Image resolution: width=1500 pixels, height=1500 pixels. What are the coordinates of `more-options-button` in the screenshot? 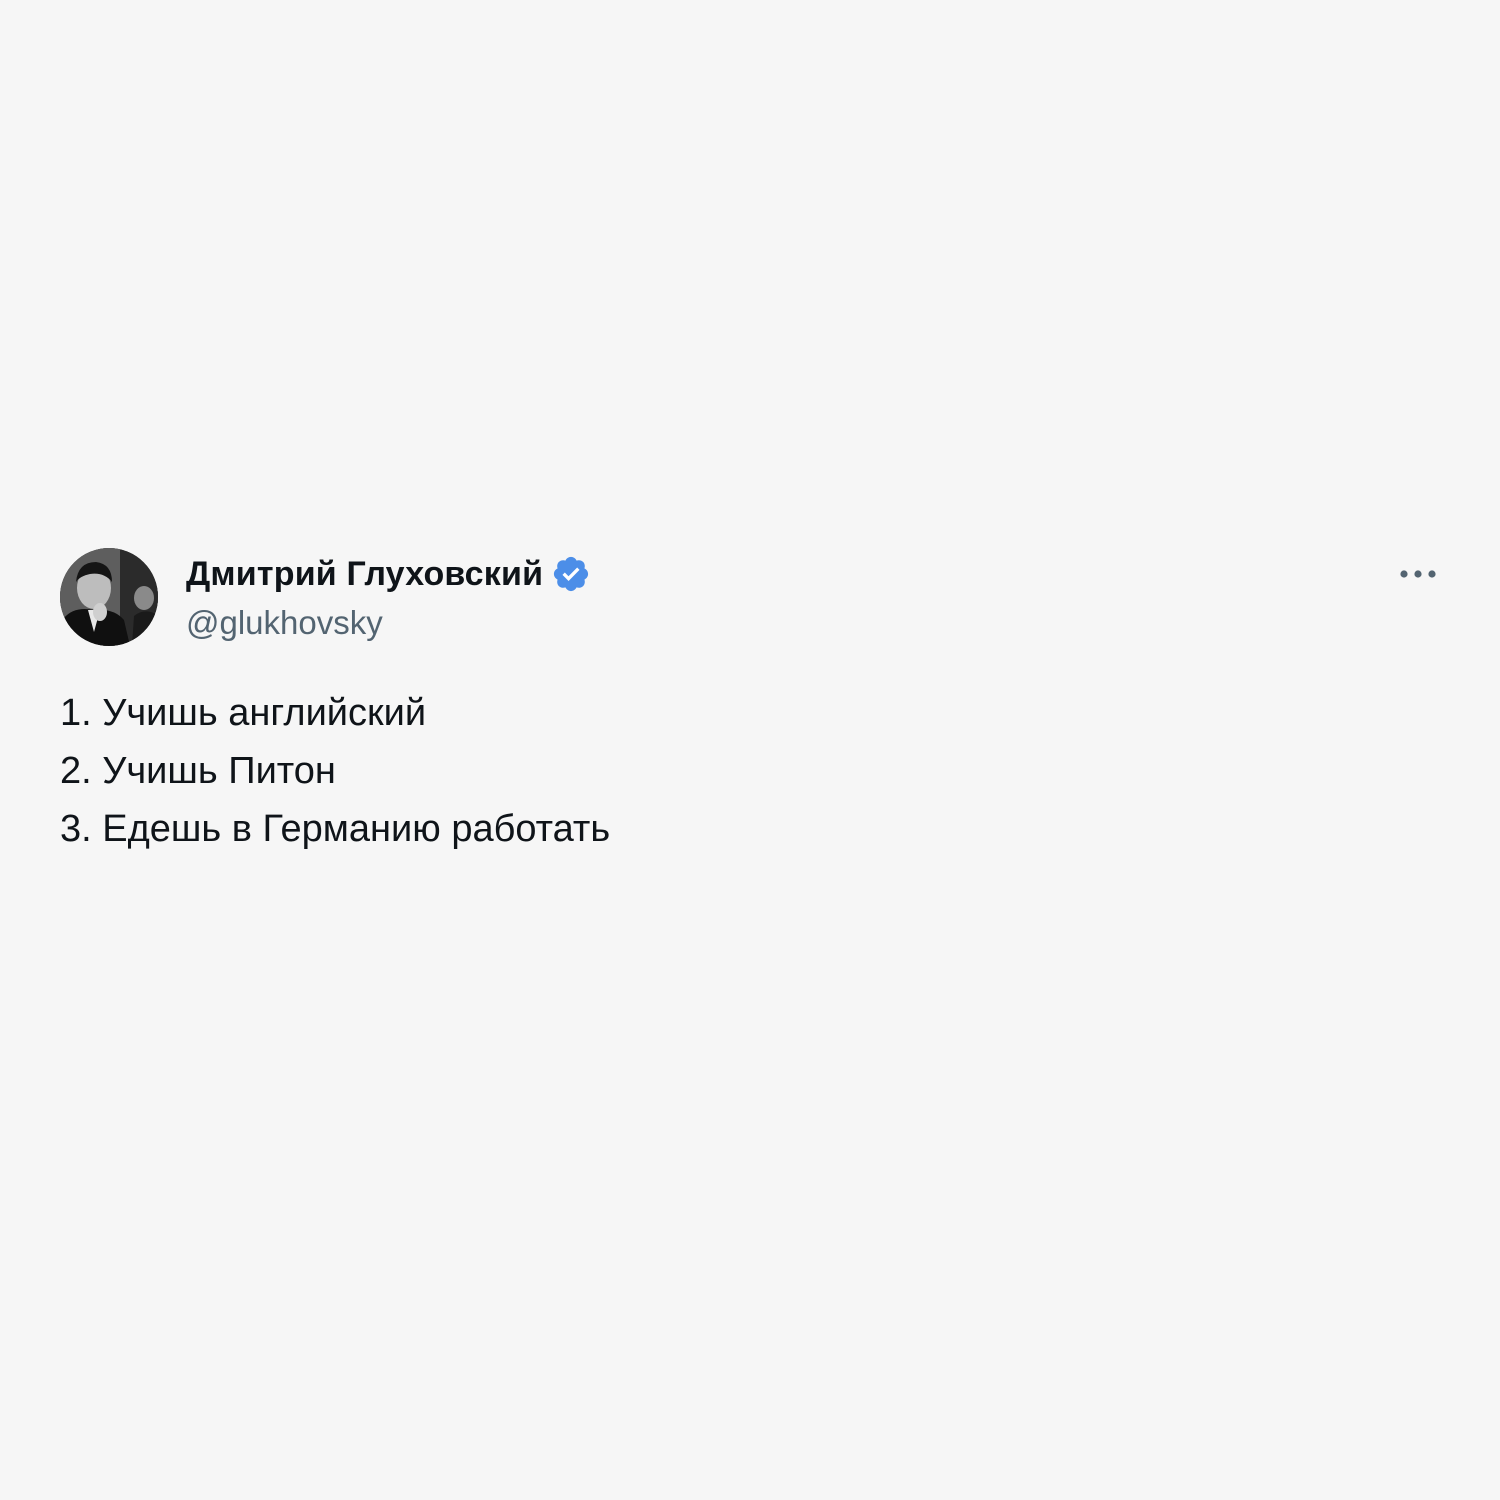 It's located at (1418, 574).